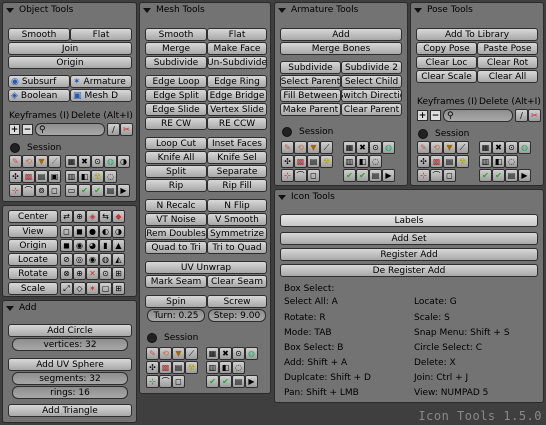  What do you see at coordinates (118, 216) in the screenshot?
I see `transform-icon-5: ◆` at bounding box center [118, 216].